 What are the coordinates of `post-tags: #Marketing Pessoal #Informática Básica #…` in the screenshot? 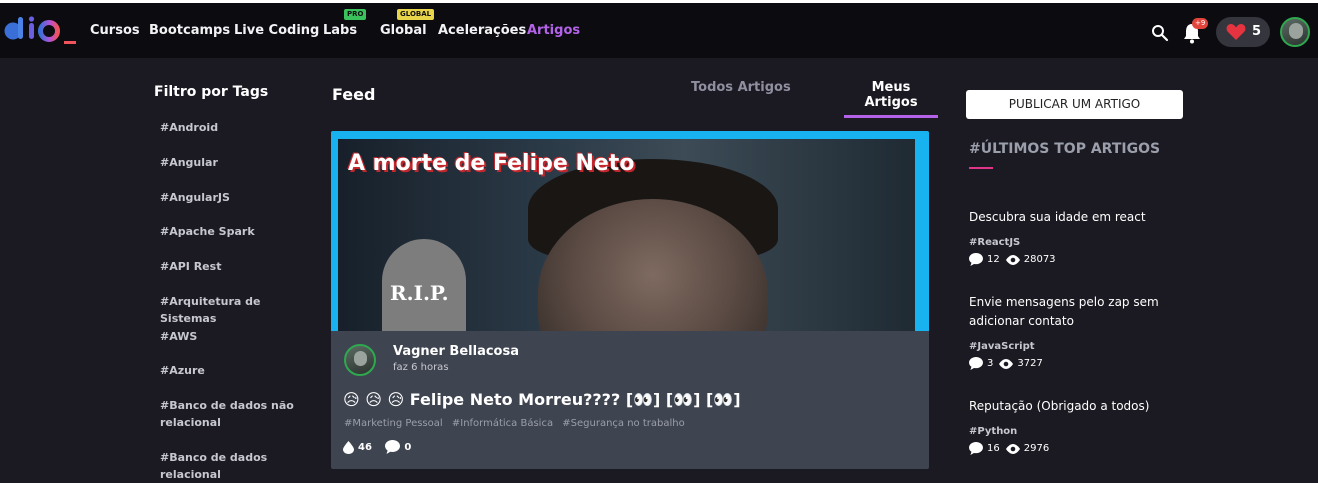 It's located at (517, 423).